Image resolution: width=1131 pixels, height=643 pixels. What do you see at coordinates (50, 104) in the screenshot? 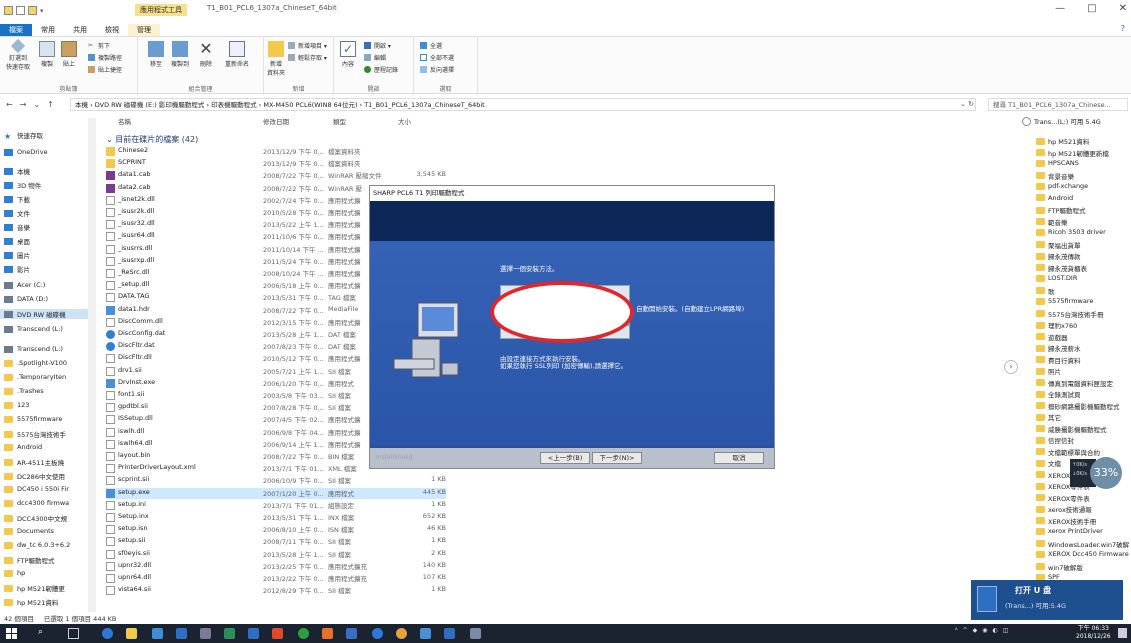
I see `up-arrow-icon: ↑` at bounding box center [50, 104].